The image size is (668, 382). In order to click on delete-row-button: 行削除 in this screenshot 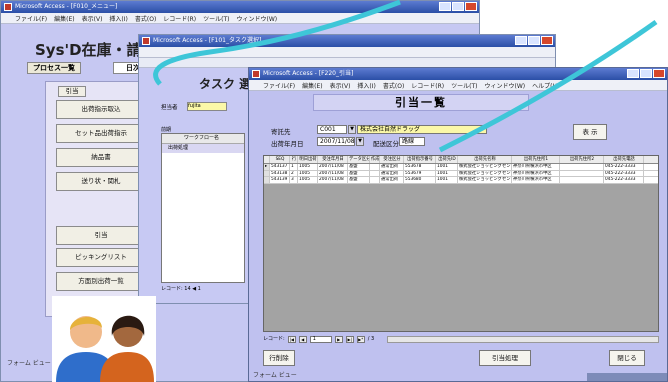, I will do `click(279, 358)`.